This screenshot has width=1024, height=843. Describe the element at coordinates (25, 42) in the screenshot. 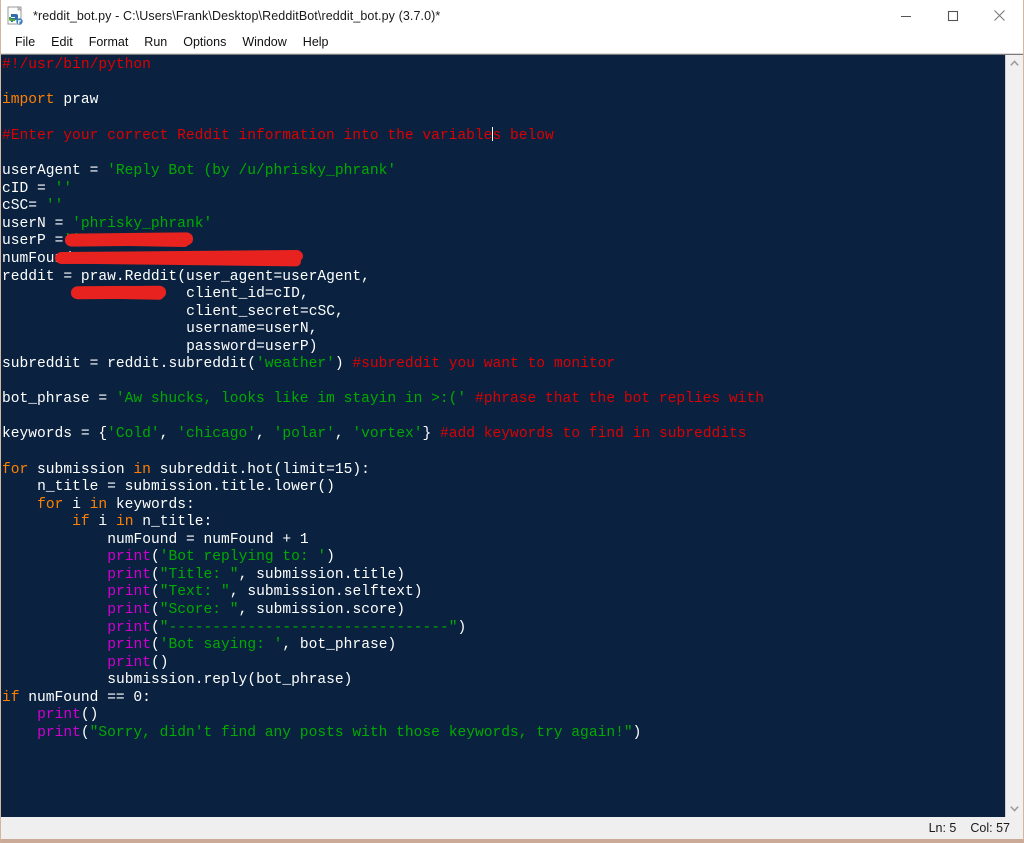

I see `menu-item-file: File` at that location.